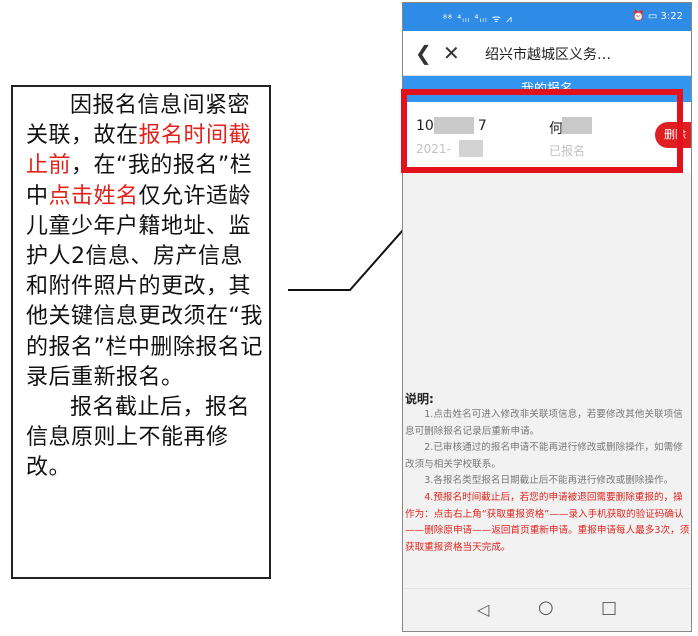 This screenshot has height=636, width=698. I want to click on section-header: 我的报名, so click(547, 89).